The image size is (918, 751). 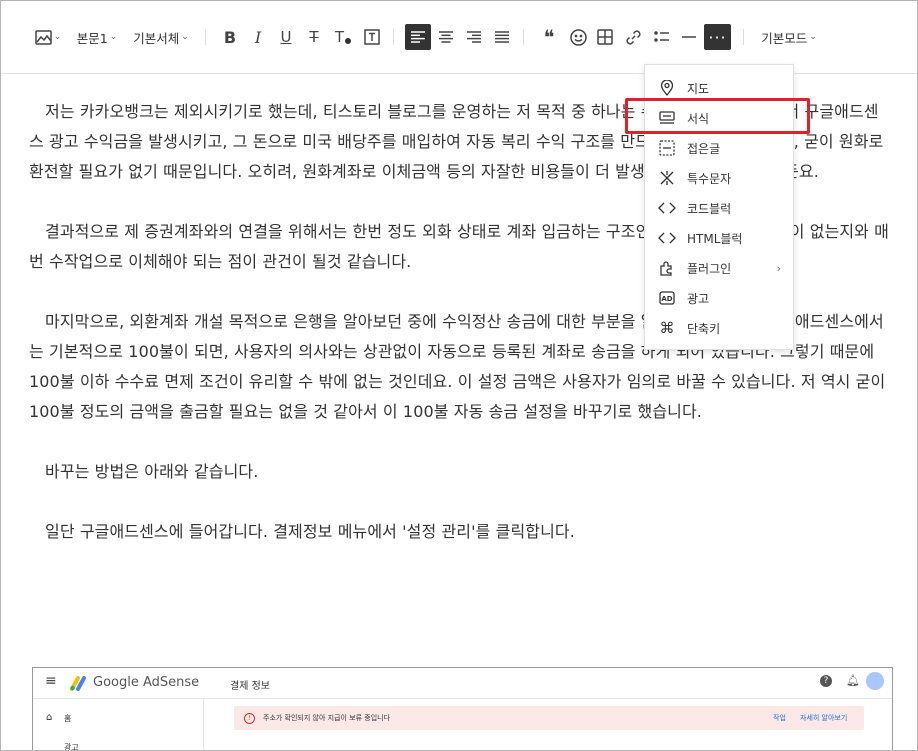 I want to click on menu-item-html-block: HTML블럭, so click(x=719, y=238).